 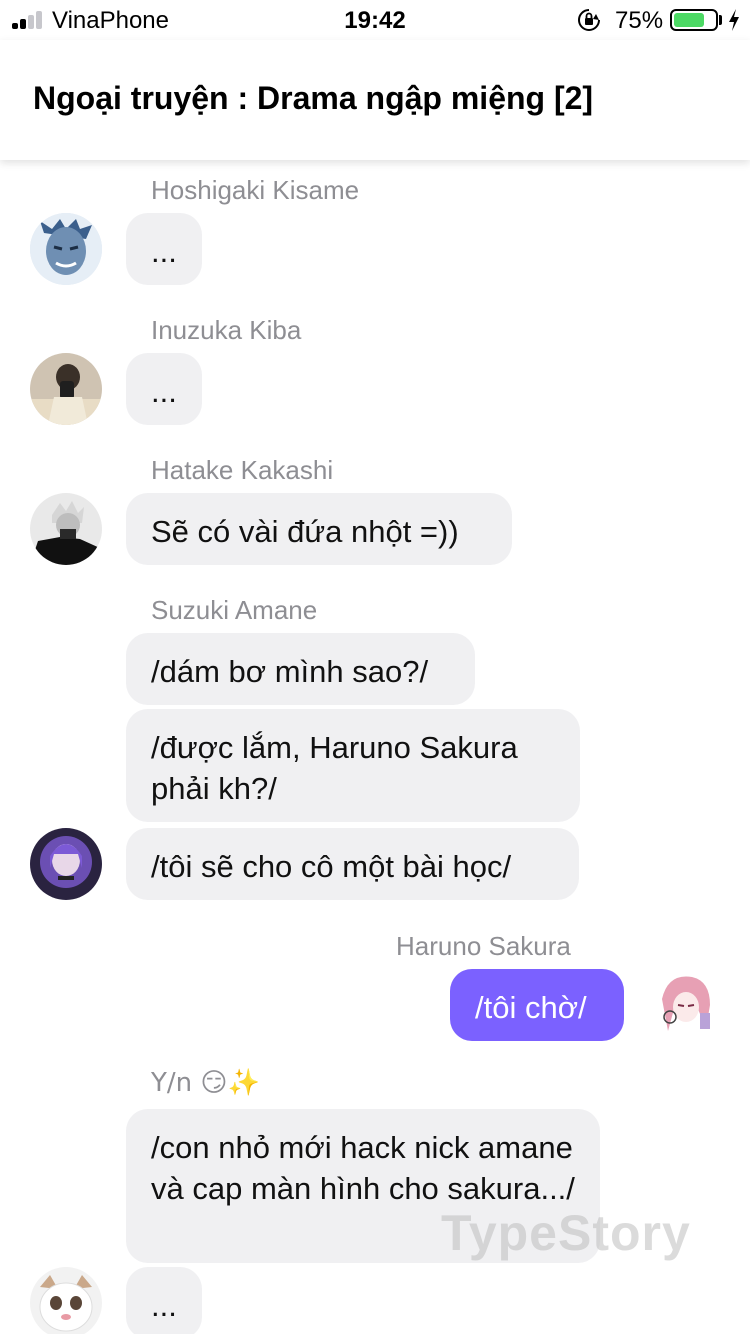 I want to click on sender-name: Y/n 😏✨, so click(x=205, y=1083).